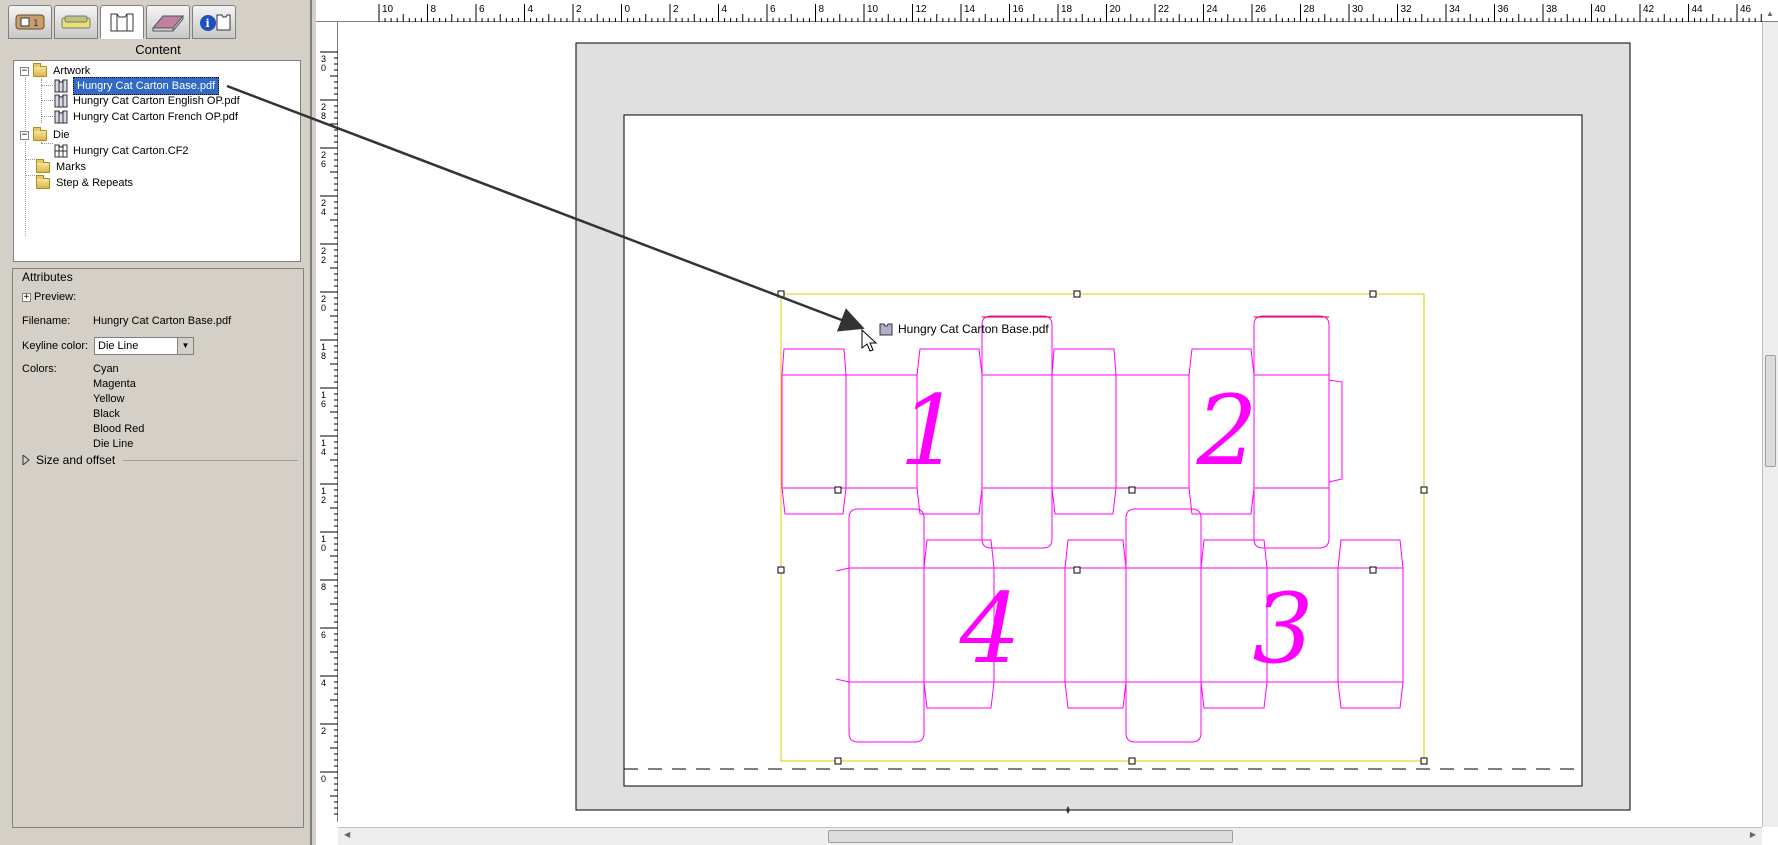 Image resolution: width=1778 pixels, height=845 pixels. I want to click on ruler-label: 22, so click(1164, 9).